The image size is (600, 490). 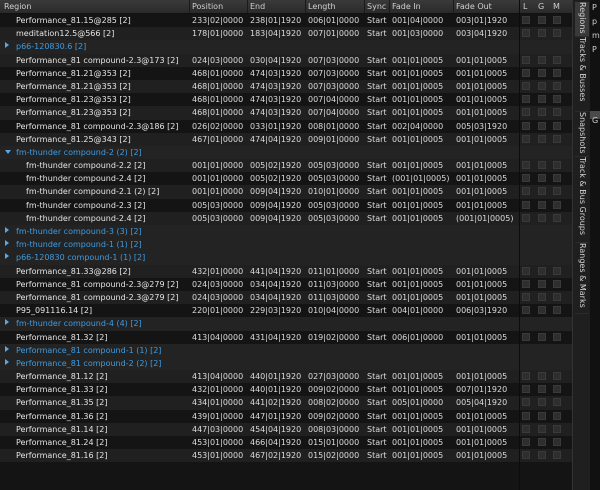 I want to click on tab-tracks-busses: Tracks & Busses, so click(x=582, y=74).